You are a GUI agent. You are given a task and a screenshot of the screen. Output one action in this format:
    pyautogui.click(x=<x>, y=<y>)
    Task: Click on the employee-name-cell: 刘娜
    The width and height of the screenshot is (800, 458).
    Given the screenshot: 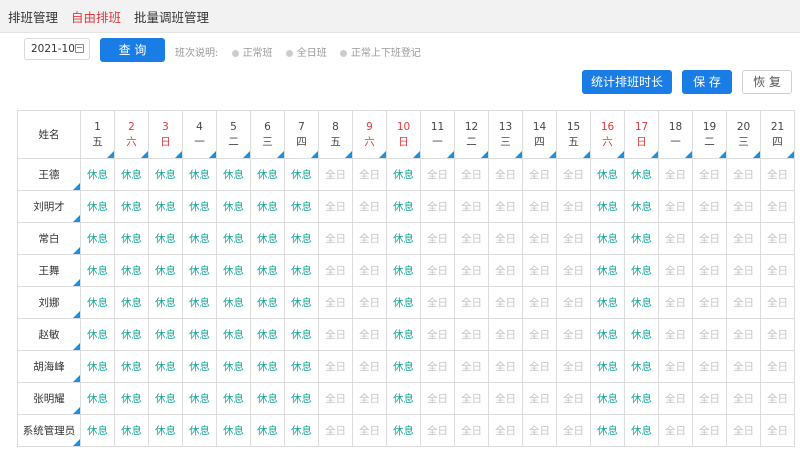 What is the action you would take?
    pyautogui.click(x=49, y=303)
    